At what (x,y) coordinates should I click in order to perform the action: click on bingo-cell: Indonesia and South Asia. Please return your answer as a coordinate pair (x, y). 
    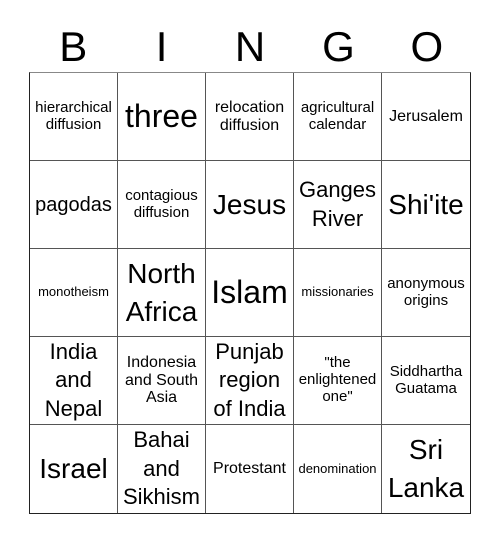
    Looking at the image, I should click on (162, 381).